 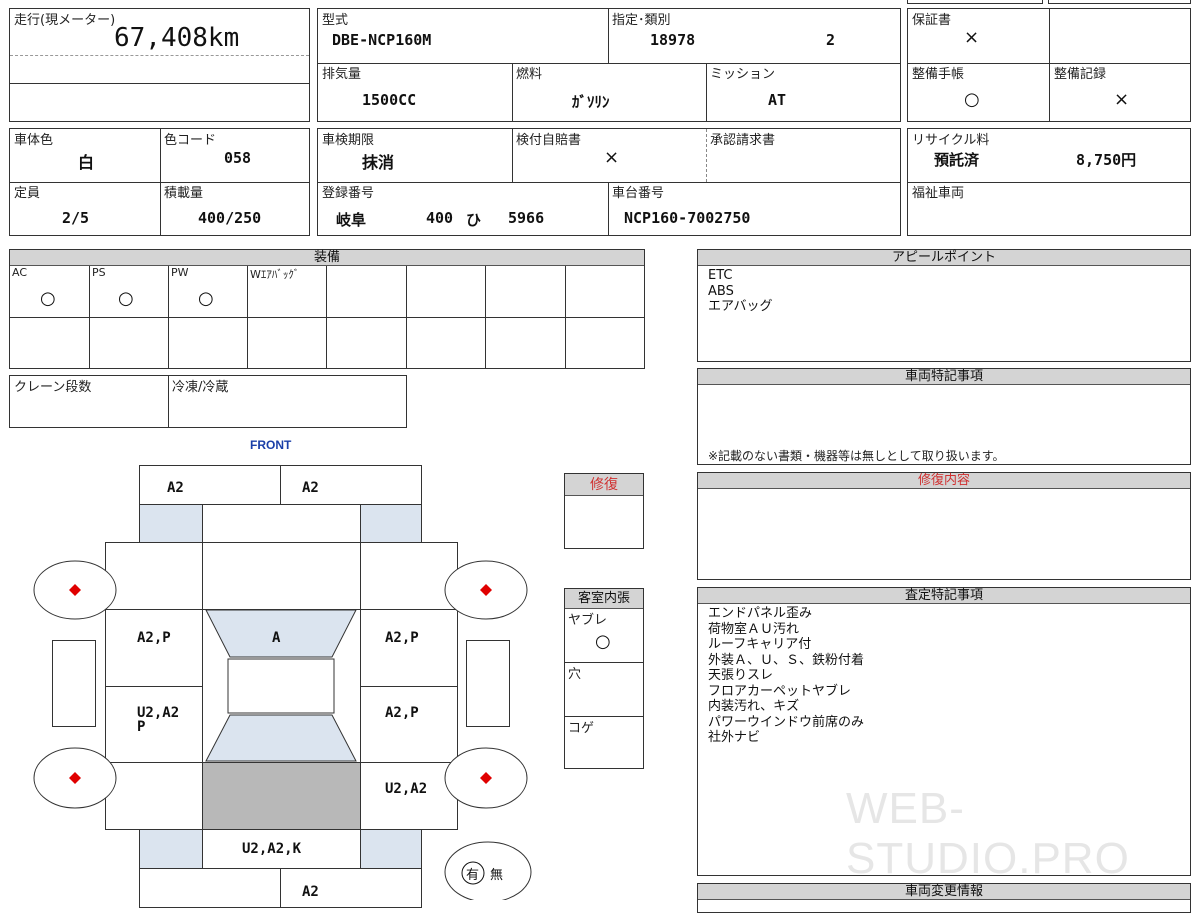 What do you see at coordinates (497, 875) in the screenshot?
I see `spare-no-label: 無` at bounding box center [497, 875].